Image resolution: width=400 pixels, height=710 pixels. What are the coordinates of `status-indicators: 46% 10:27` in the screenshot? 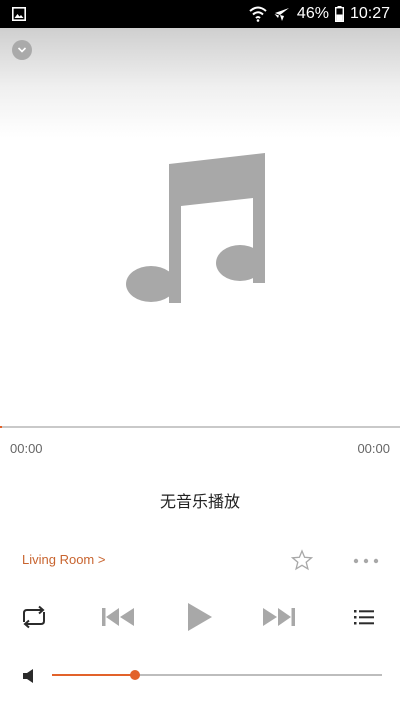 It's located at (319, 14).